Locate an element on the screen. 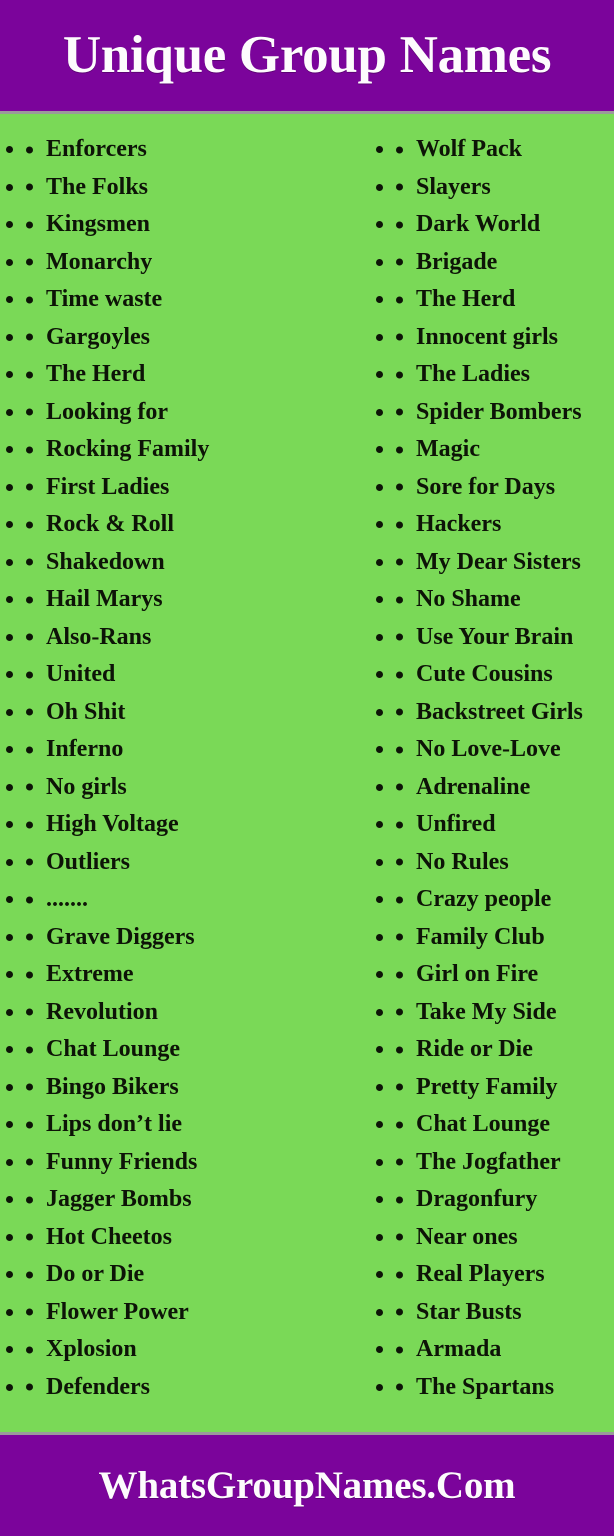 The image size is (614, 1536). group-name-label: Enforcers is located at coordinates (96, 149).